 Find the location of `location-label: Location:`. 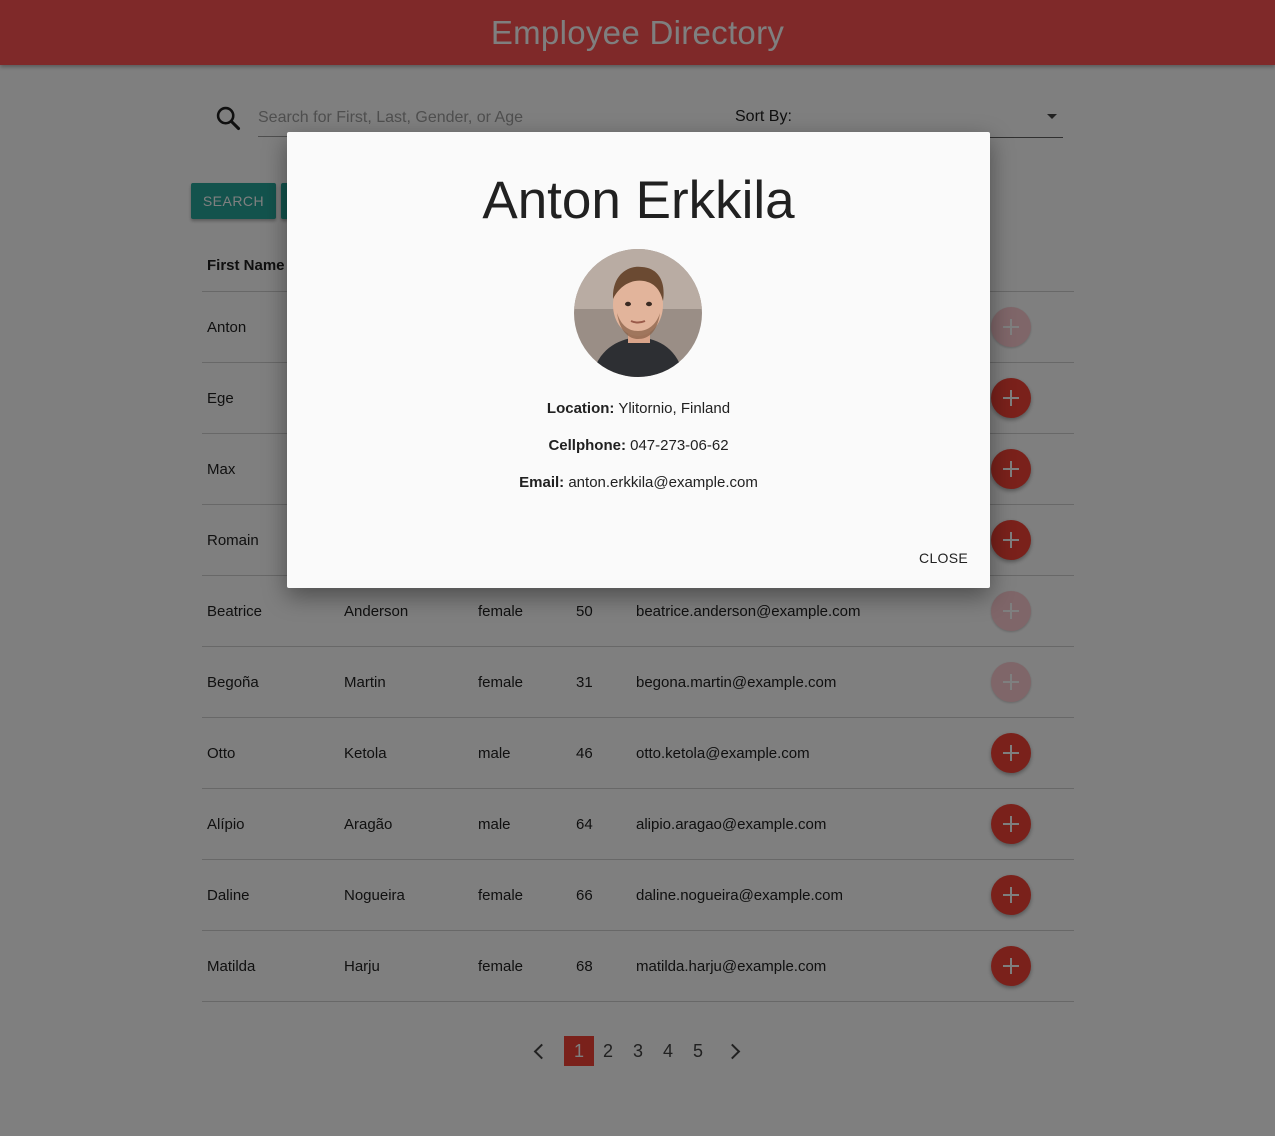

location-label: Location: is located at coordinates (580, 408).